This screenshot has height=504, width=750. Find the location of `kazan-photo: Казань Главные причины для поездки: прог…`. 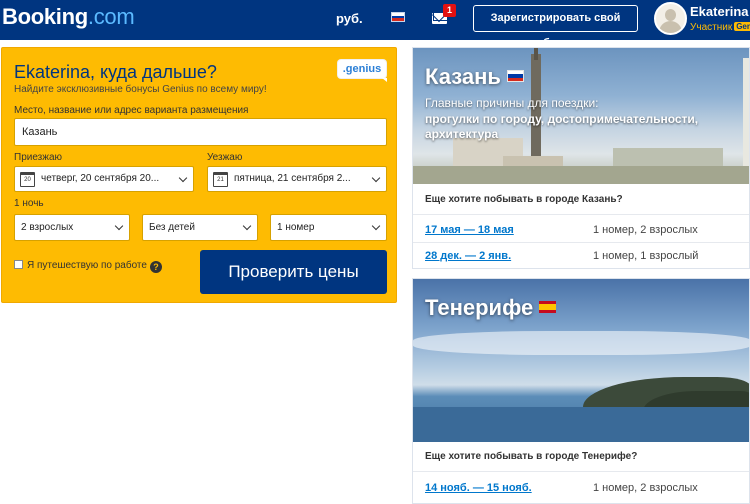

kazan-photo: Казань Главные причины для поездки: прог… is located at coordinates (581, 116).